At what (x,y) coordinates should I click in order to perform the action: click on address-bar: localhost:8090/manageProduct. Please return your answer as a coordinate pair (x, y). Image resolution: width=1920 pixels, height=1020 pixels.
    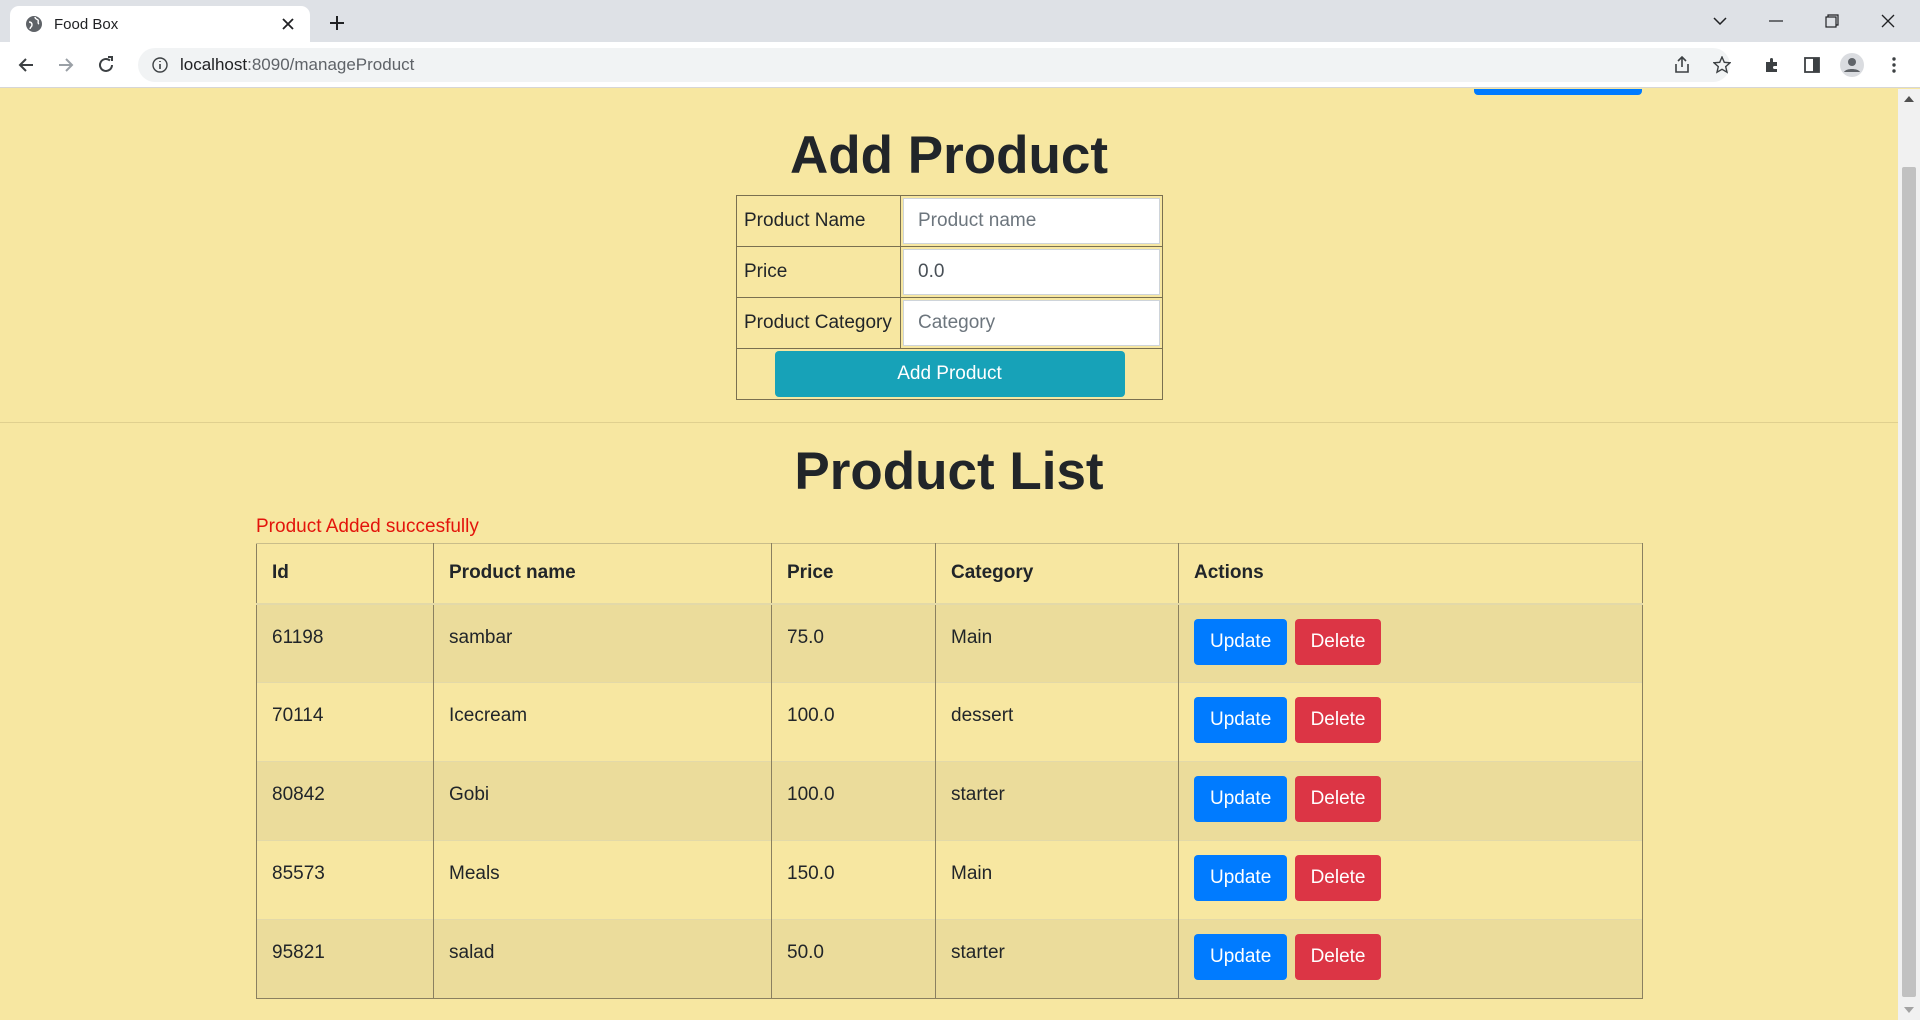
    Looking at the image, I should click on (934, 65).